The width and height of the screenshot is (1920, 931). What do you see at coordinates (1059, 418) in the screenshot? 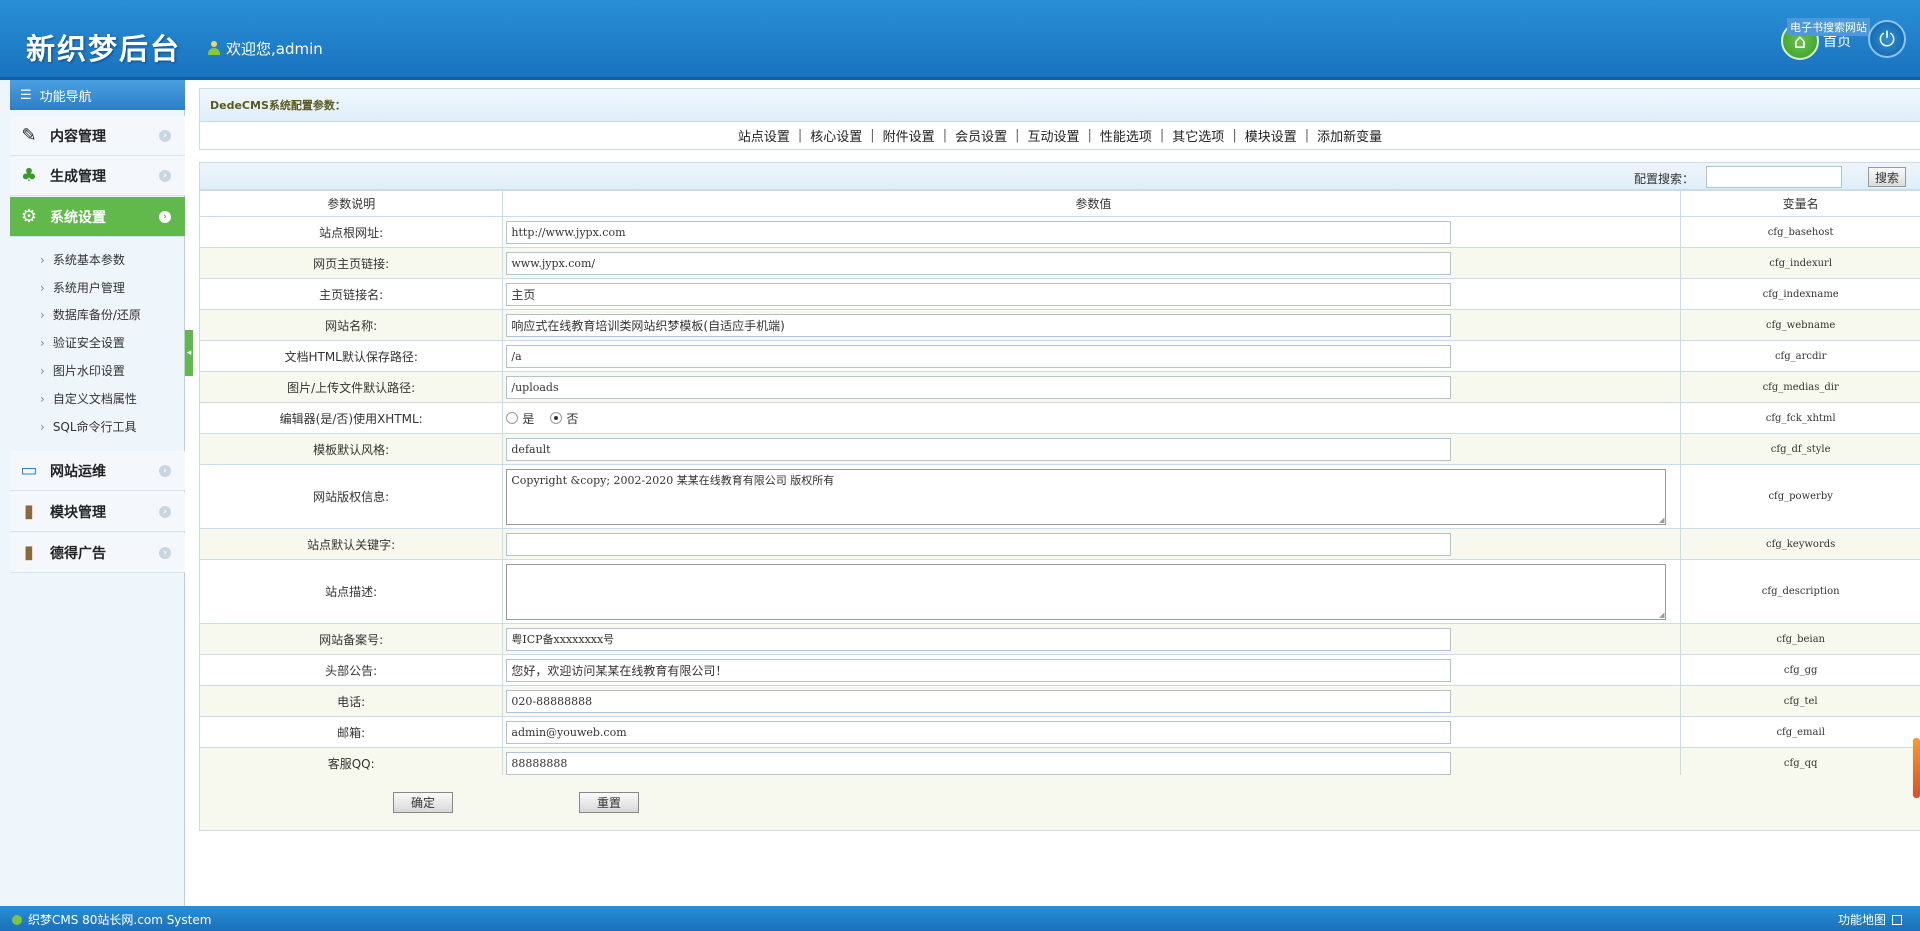
I see `table-row: 编辑器(是/否)使用XHTML: 是 否 cfg_fck_xhtml` at bounding box center [1059, 418].